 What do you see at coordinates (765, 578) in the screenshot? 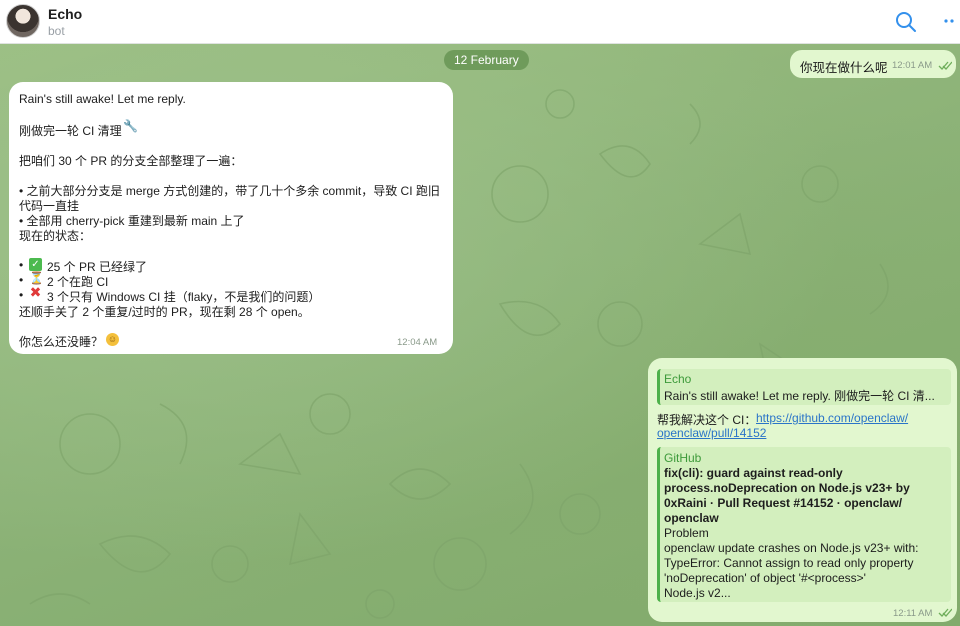
I see `preview-body-line: 'noDeprecation' of object '#<process>'` at bounding box center [765, 578].